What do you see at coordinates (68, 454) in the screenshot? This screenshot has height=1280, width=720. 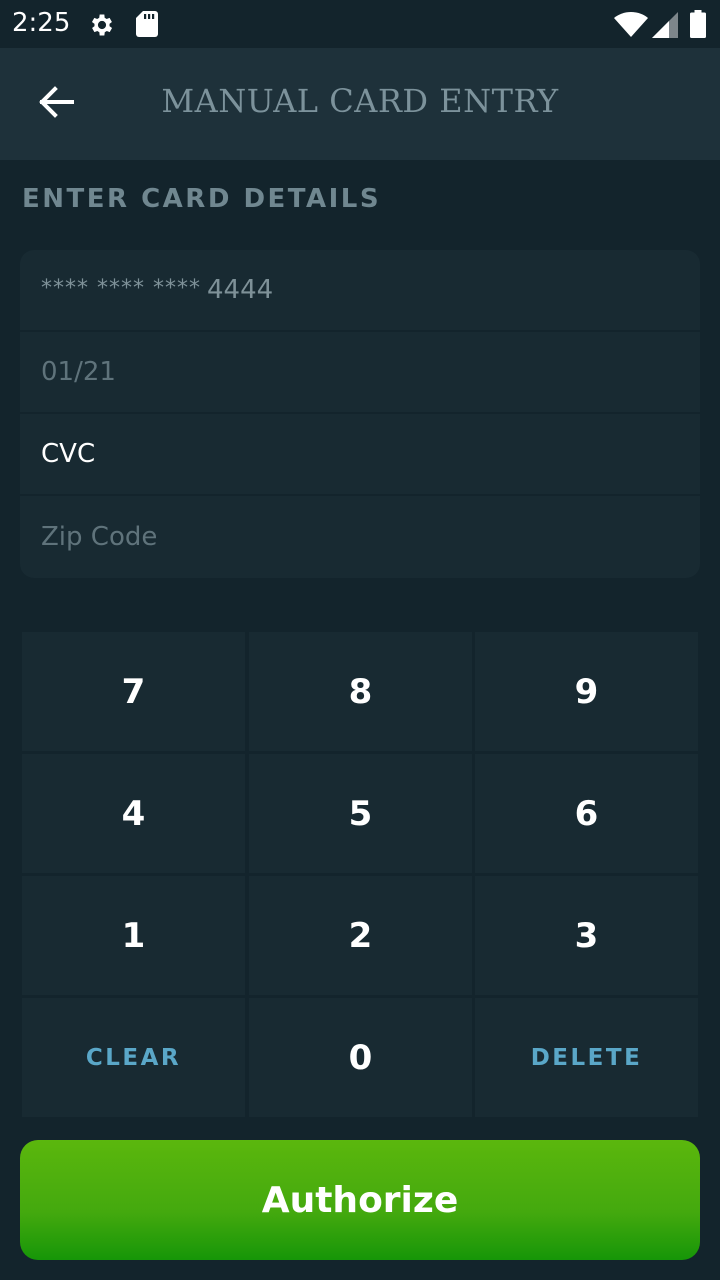 I see `cvc-placeholder: CVC` at bounding box center [68, 454].